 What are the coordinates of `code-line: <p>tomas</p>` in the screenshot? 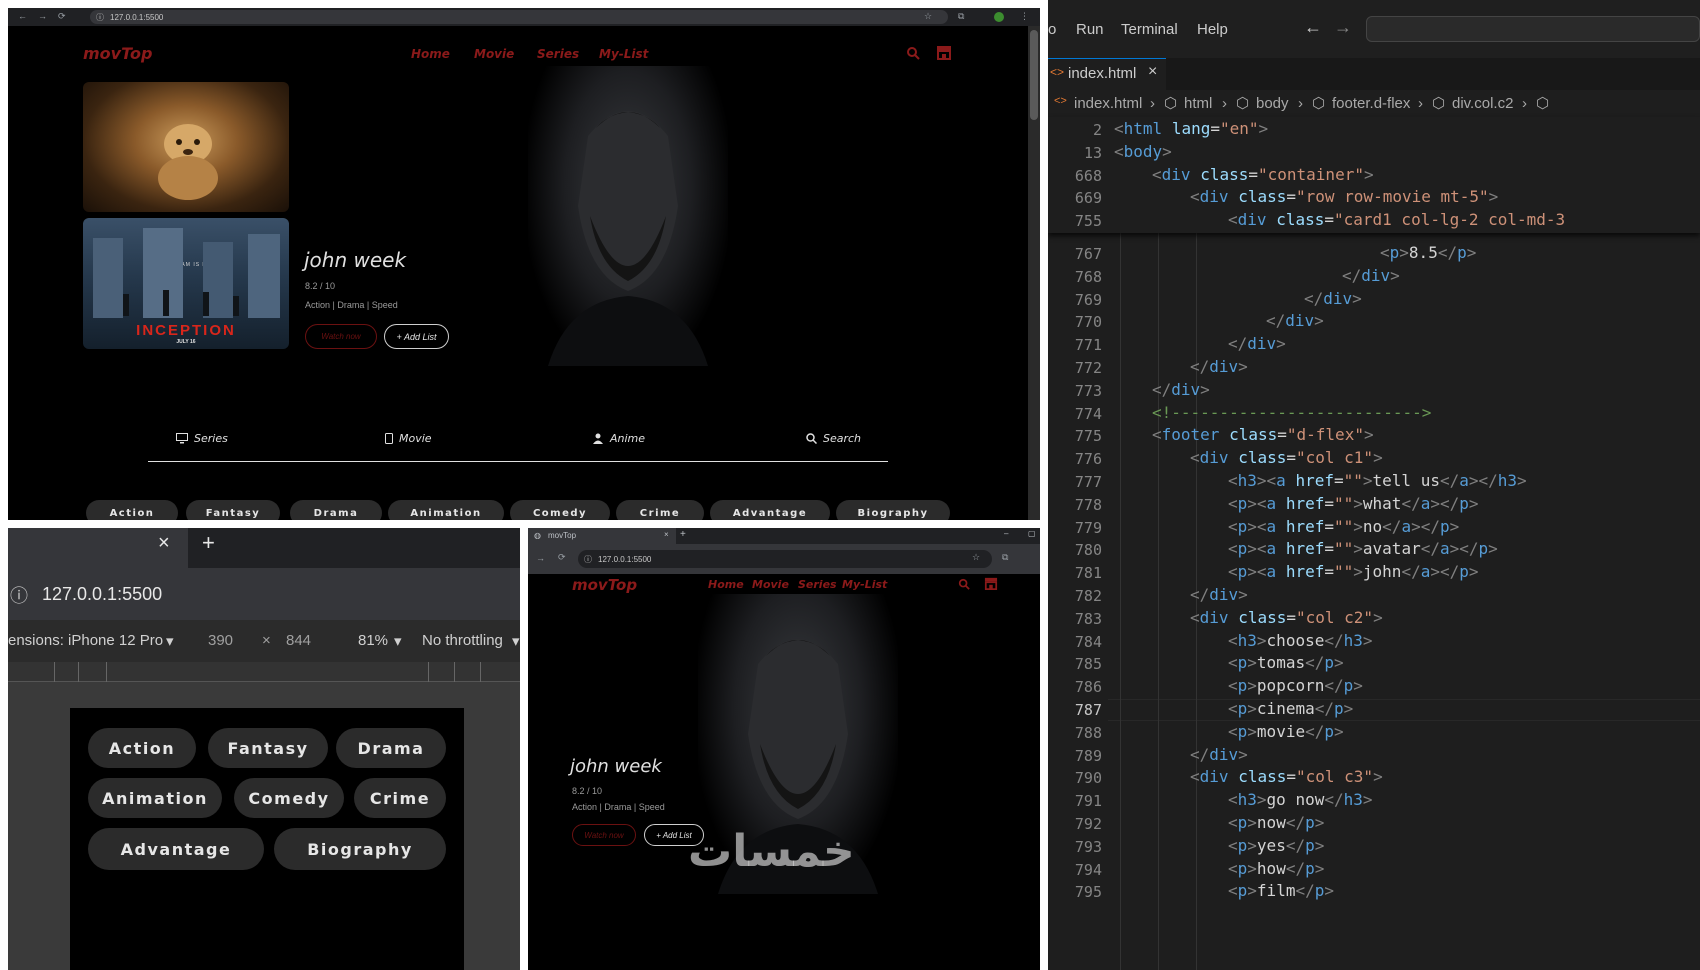 It's located at (1286, 662).